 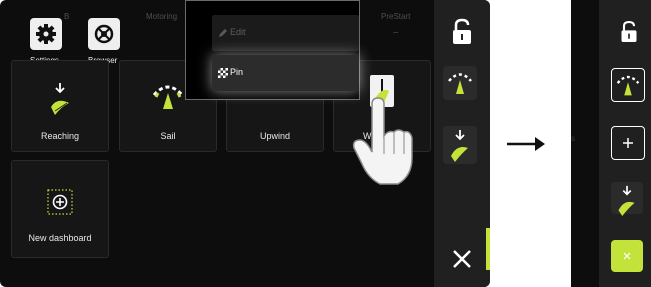 What do you see at coordinates (237, 72) in the screenshot?
I see `pin-label: Pin` at bounding box center [237, 72].